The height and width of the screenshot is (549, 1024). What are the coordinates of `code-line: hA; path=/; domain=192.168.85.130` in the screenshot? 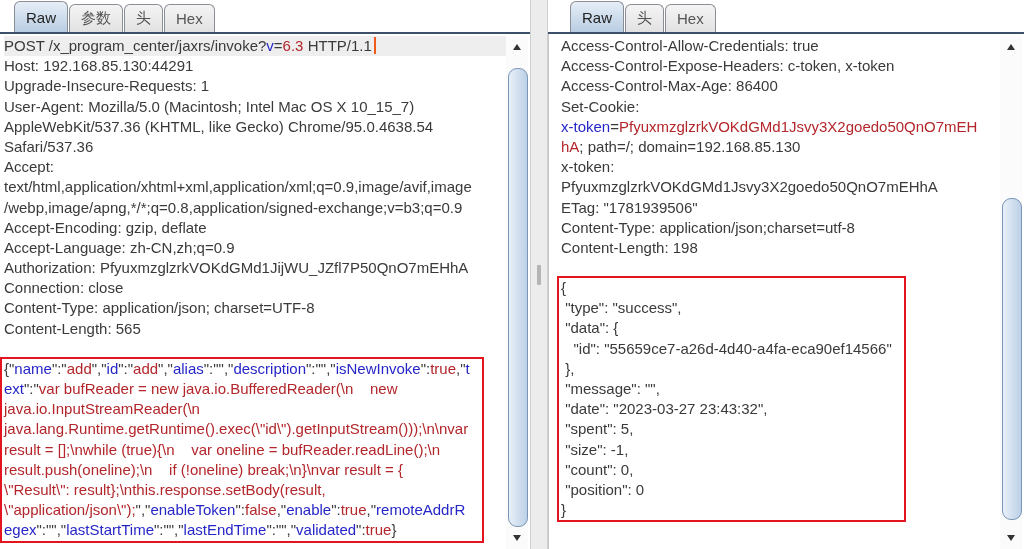 It's located at (681, 146).